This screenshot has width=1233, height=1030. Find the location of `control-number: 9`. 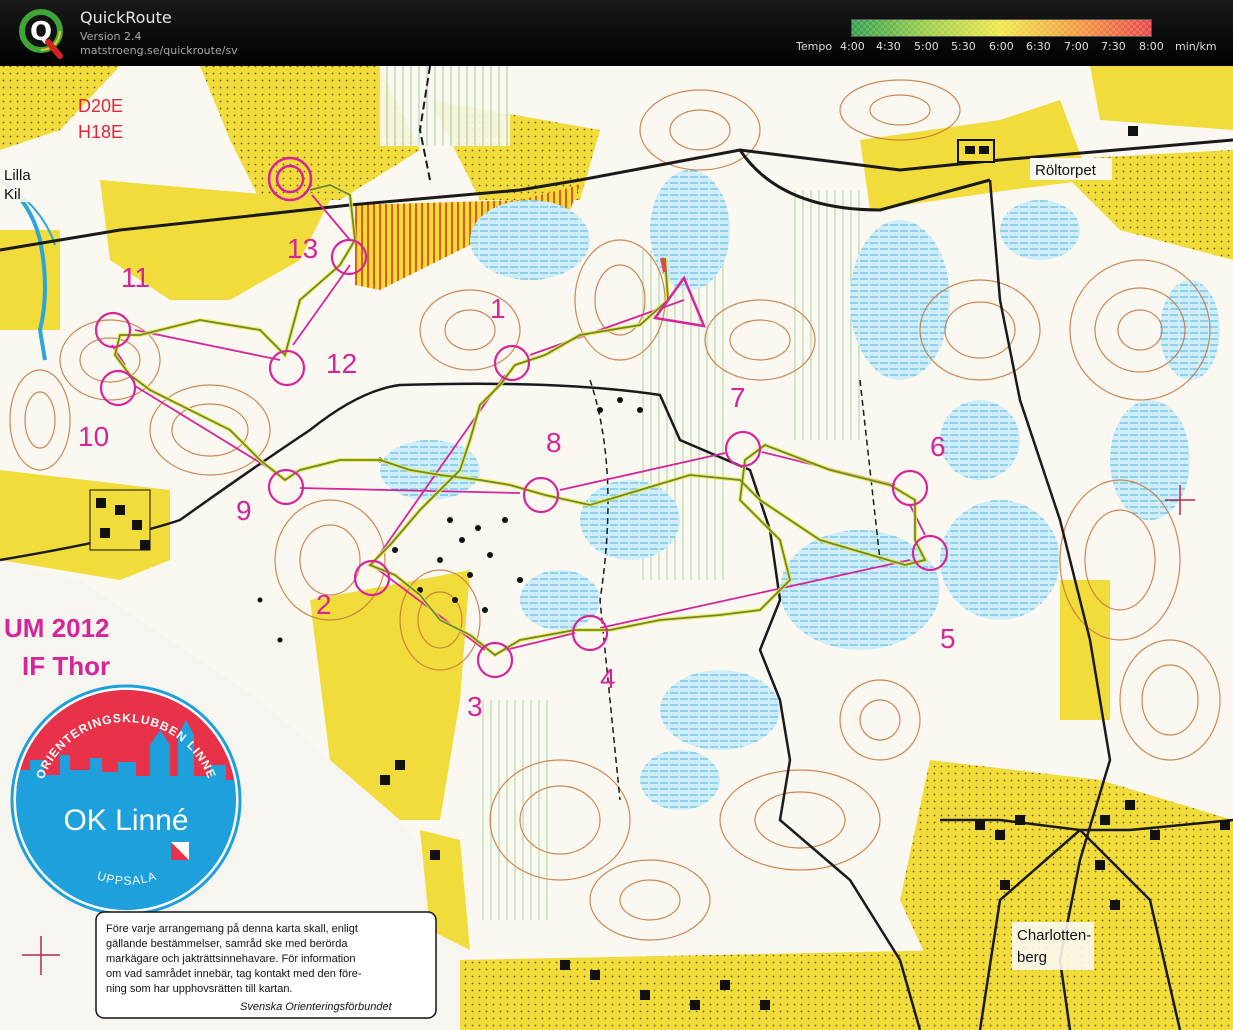

control-number: 9 is located at coordinates (244, 510).